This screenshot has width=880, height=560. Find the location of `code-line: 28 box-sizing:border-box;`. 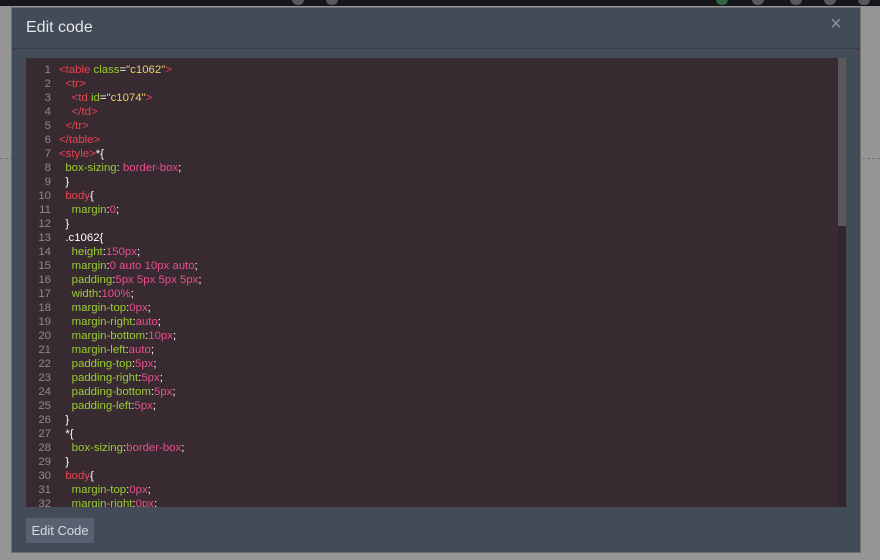

code-line: 28 box-sizing:border-box; is located at coordinates (429, 448).